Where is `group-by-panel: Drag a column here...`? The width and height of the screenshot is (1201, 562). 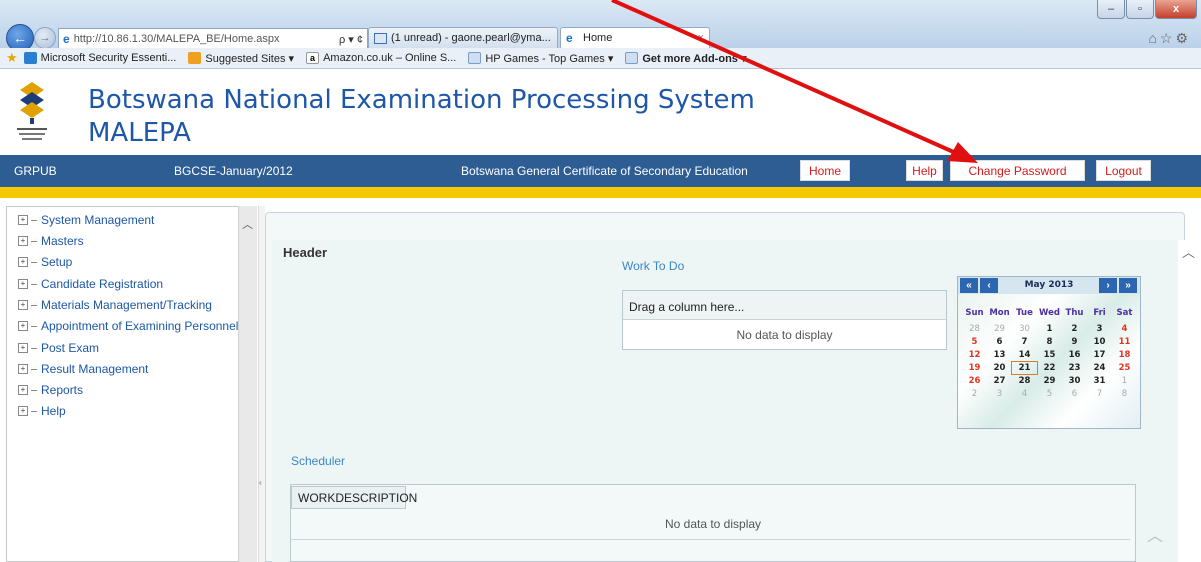 group-by-panel: Drag a column here... is located at coordinates (784, 305).